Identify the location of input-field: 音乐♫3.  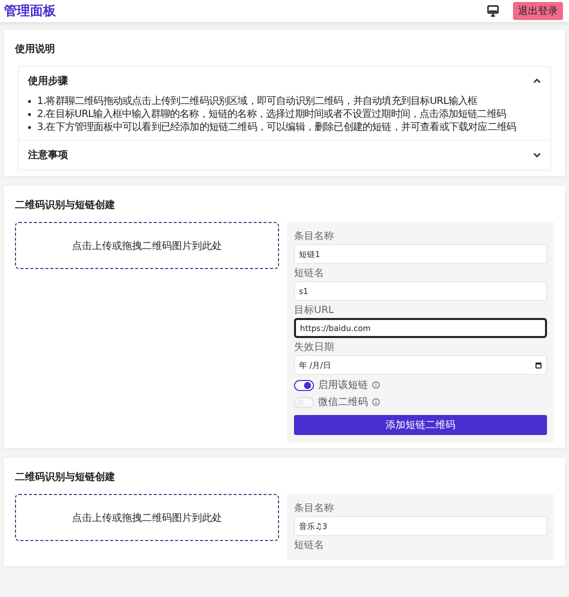
(420, 526).